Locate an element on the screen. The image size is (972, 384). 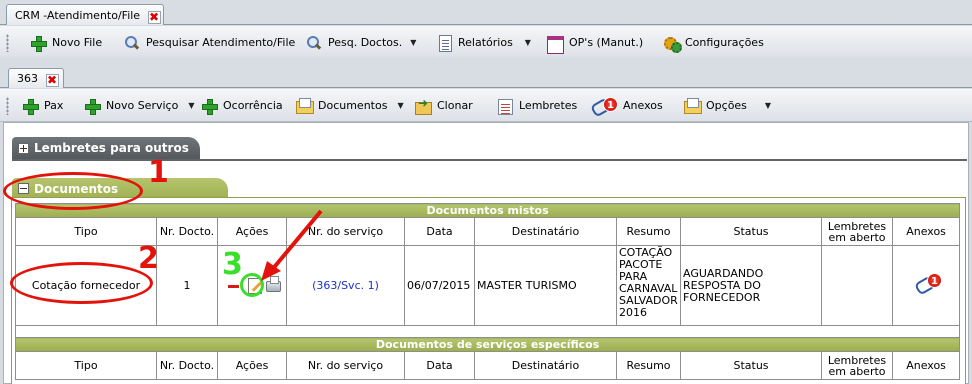
annotation-oval-tipo is located at coordinates (81, 283).